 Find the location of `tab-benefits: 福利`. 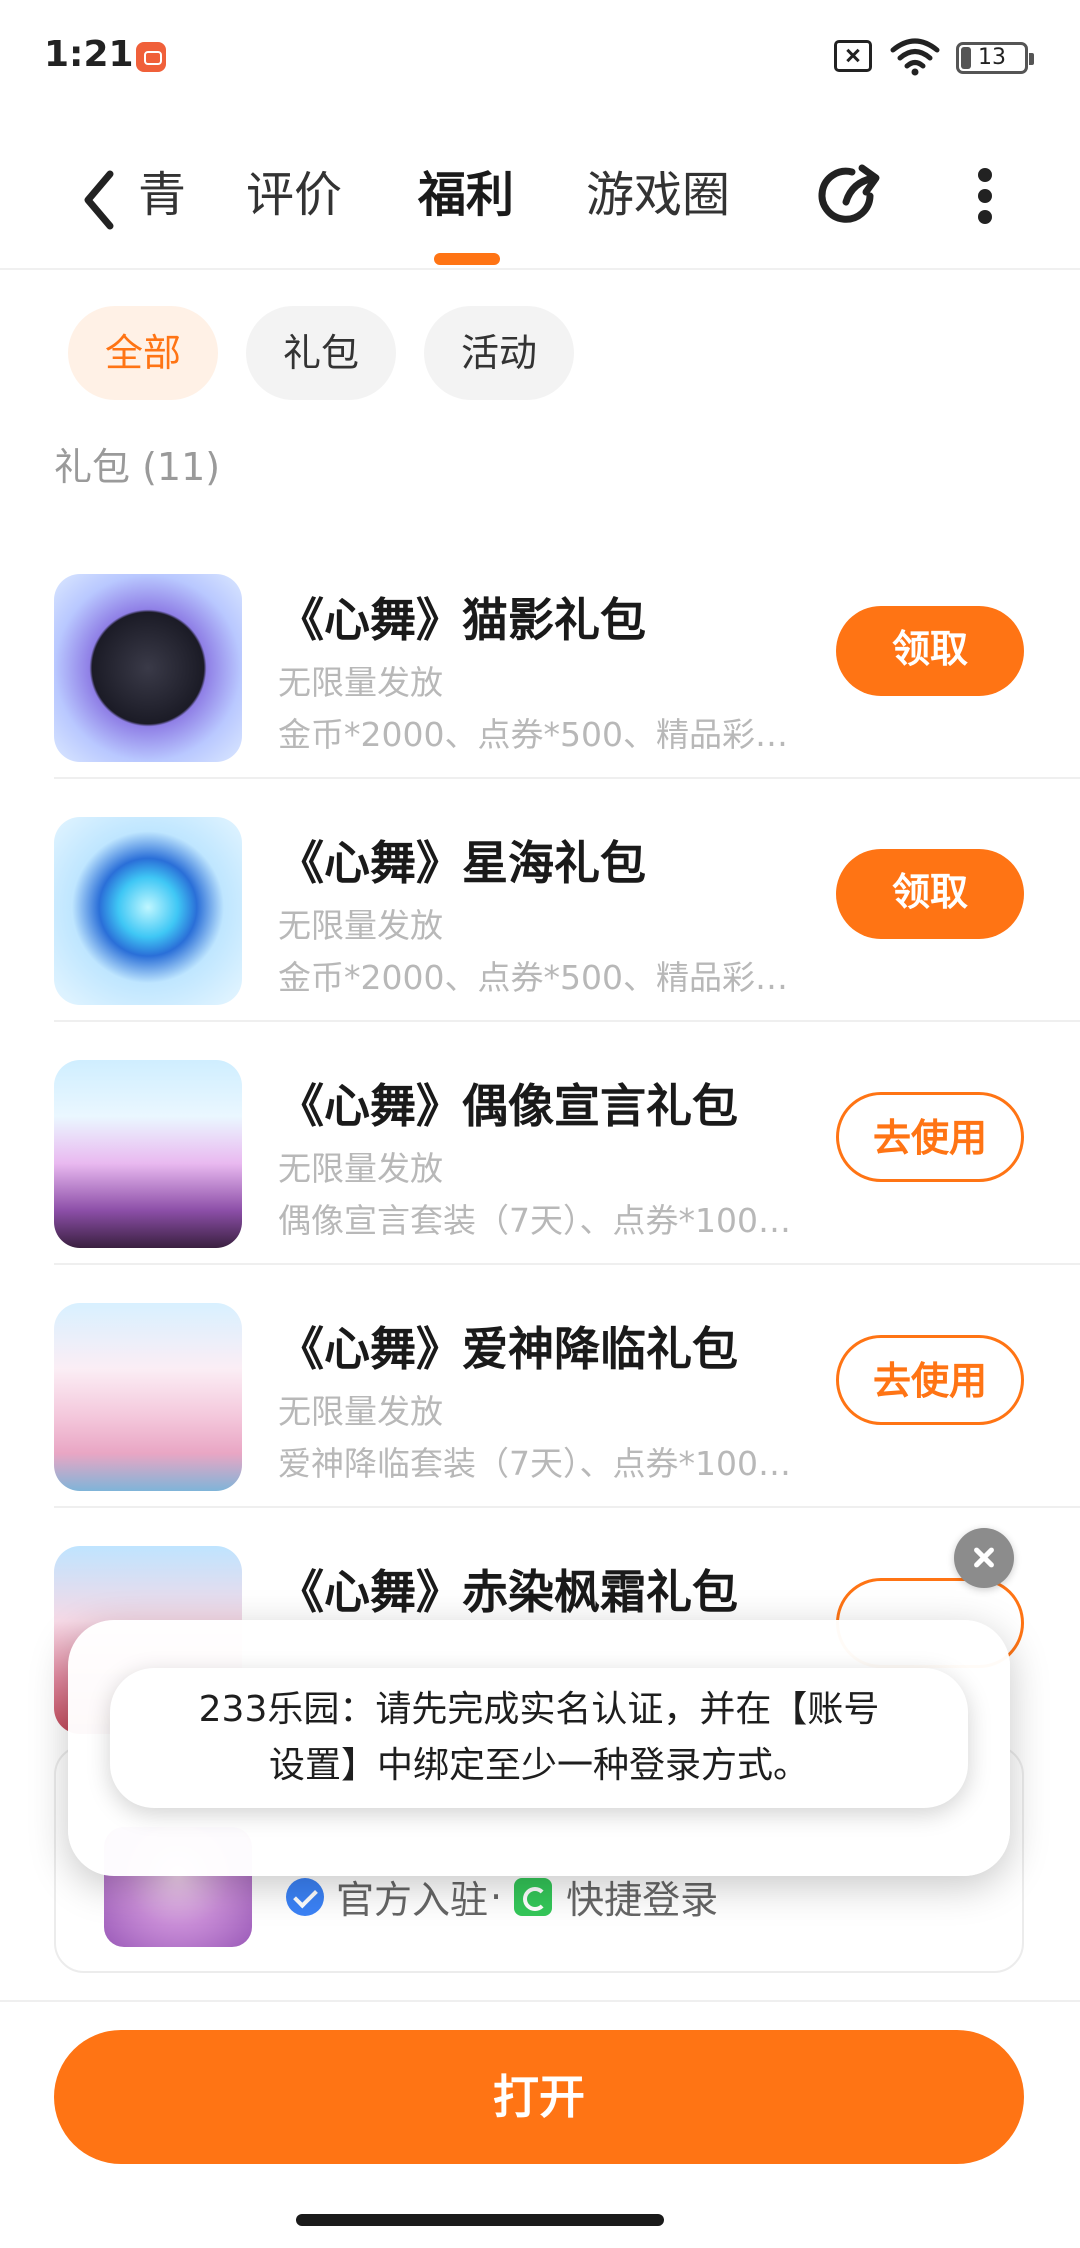

tab-benefits: 福利 is located at coordinates (466, 195).